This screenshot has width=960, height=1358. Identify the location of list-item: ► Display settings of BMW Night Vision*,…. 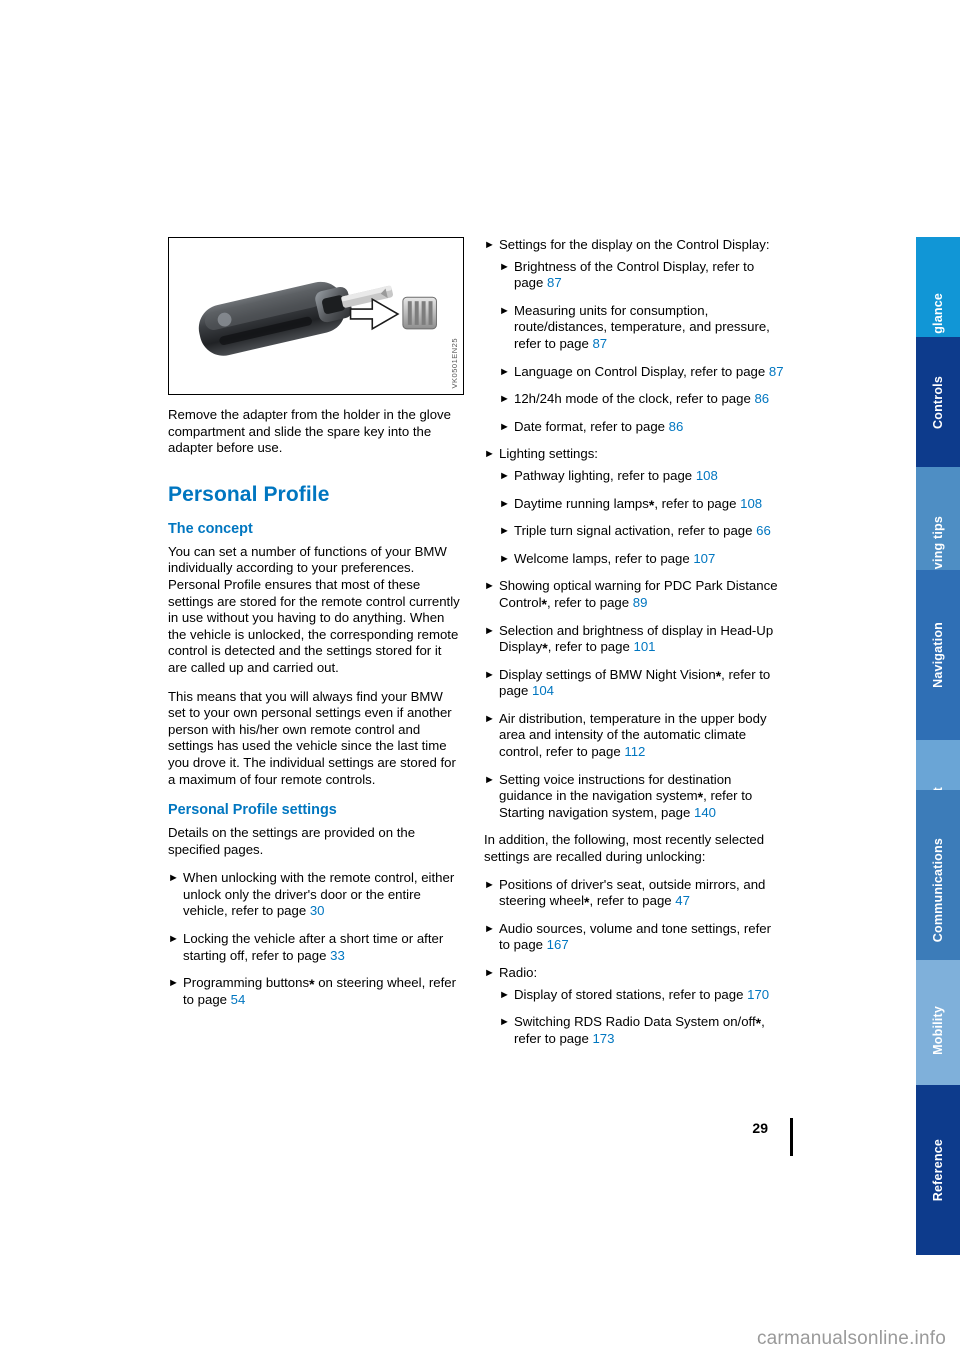
(634, 683).